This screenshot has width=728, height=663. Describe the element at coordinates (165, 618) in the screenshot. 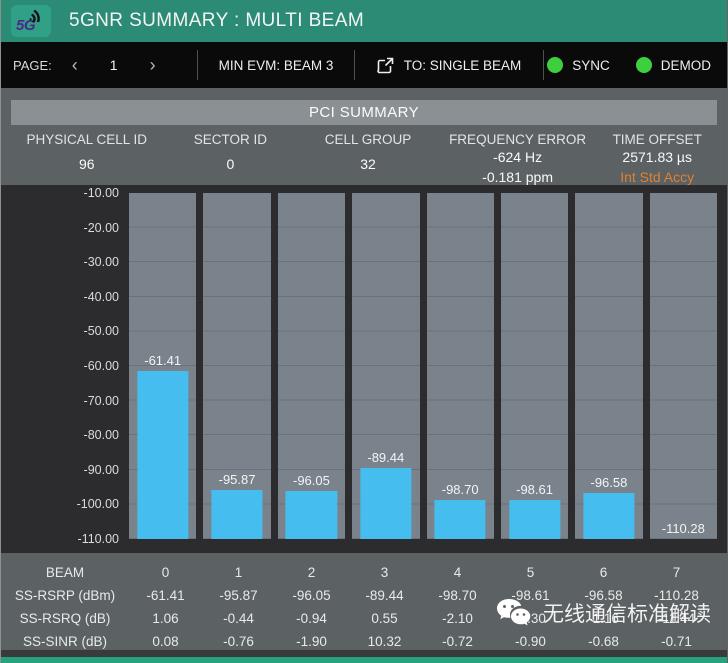

I see `table-cell: 1.06` at that location.